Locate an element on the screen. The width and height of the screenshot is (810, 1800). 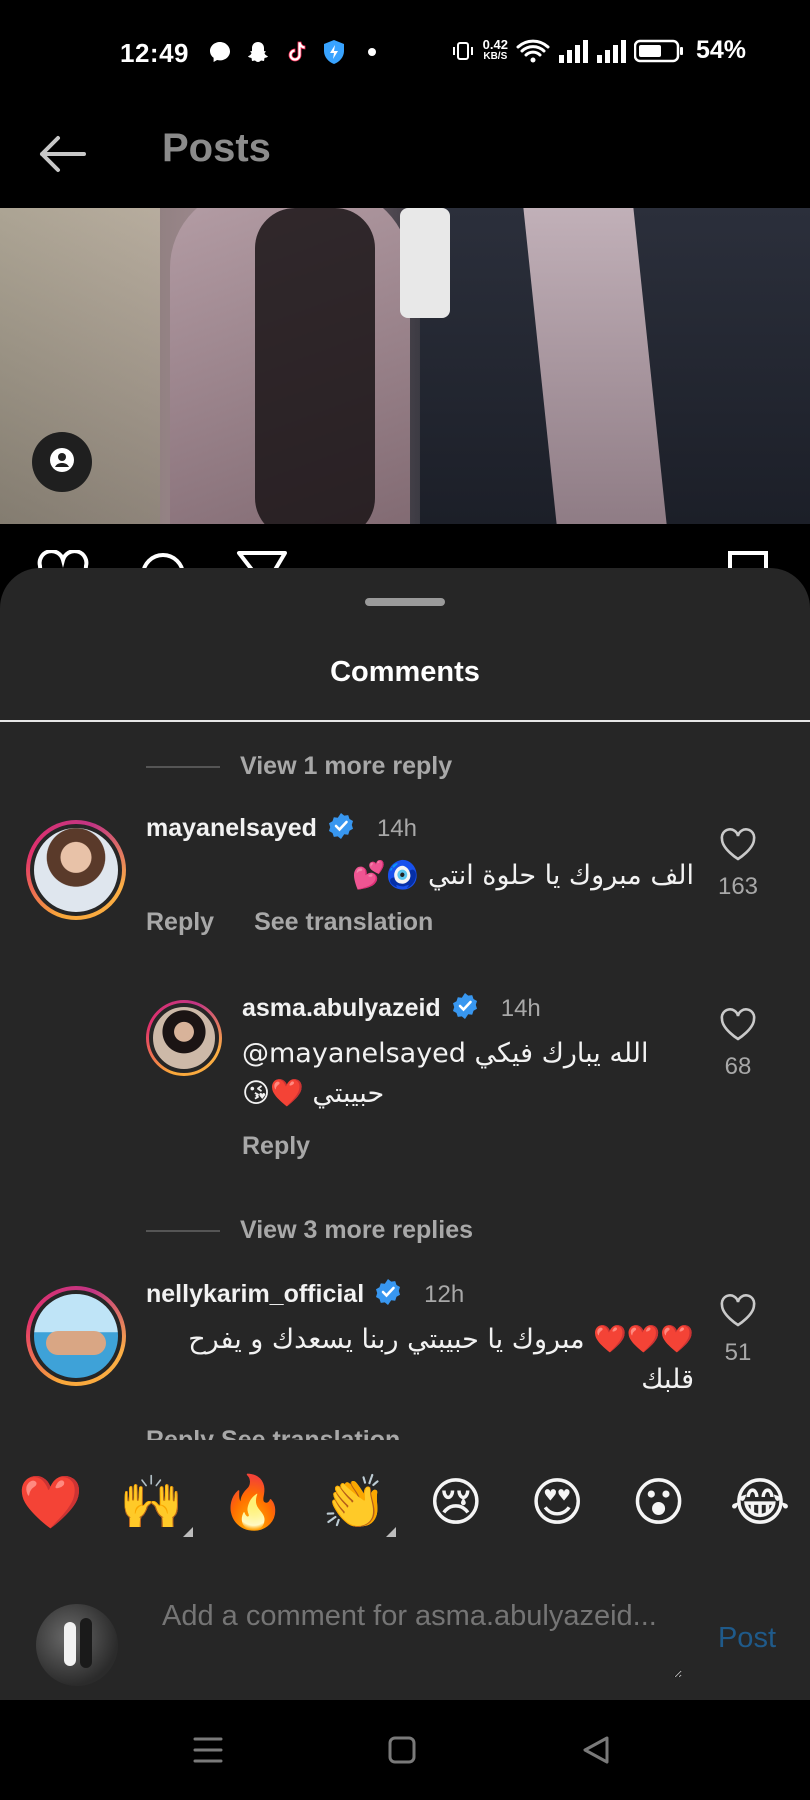
comment-input is located at coordinates (422, 1638).